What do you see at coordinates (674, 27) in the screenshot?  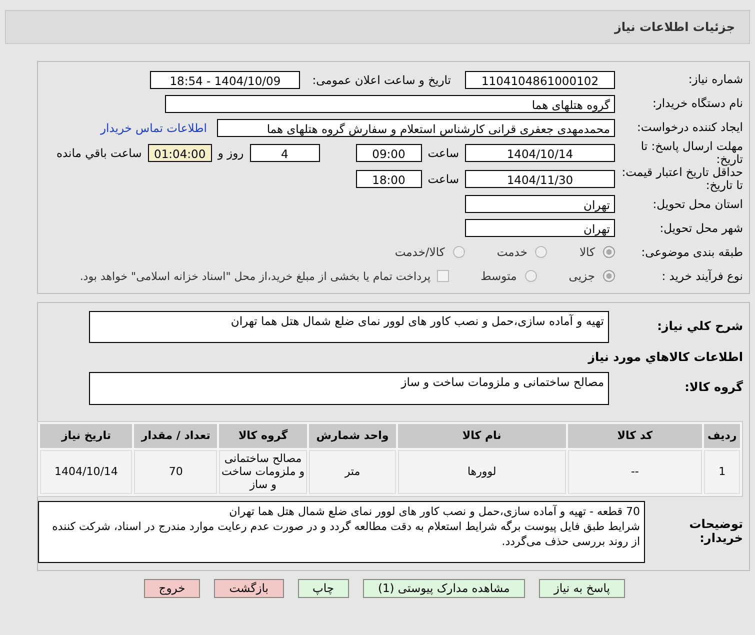 I see `page-title: جزئیات اطلاعات نیاز` at bounding box center [674, 27].